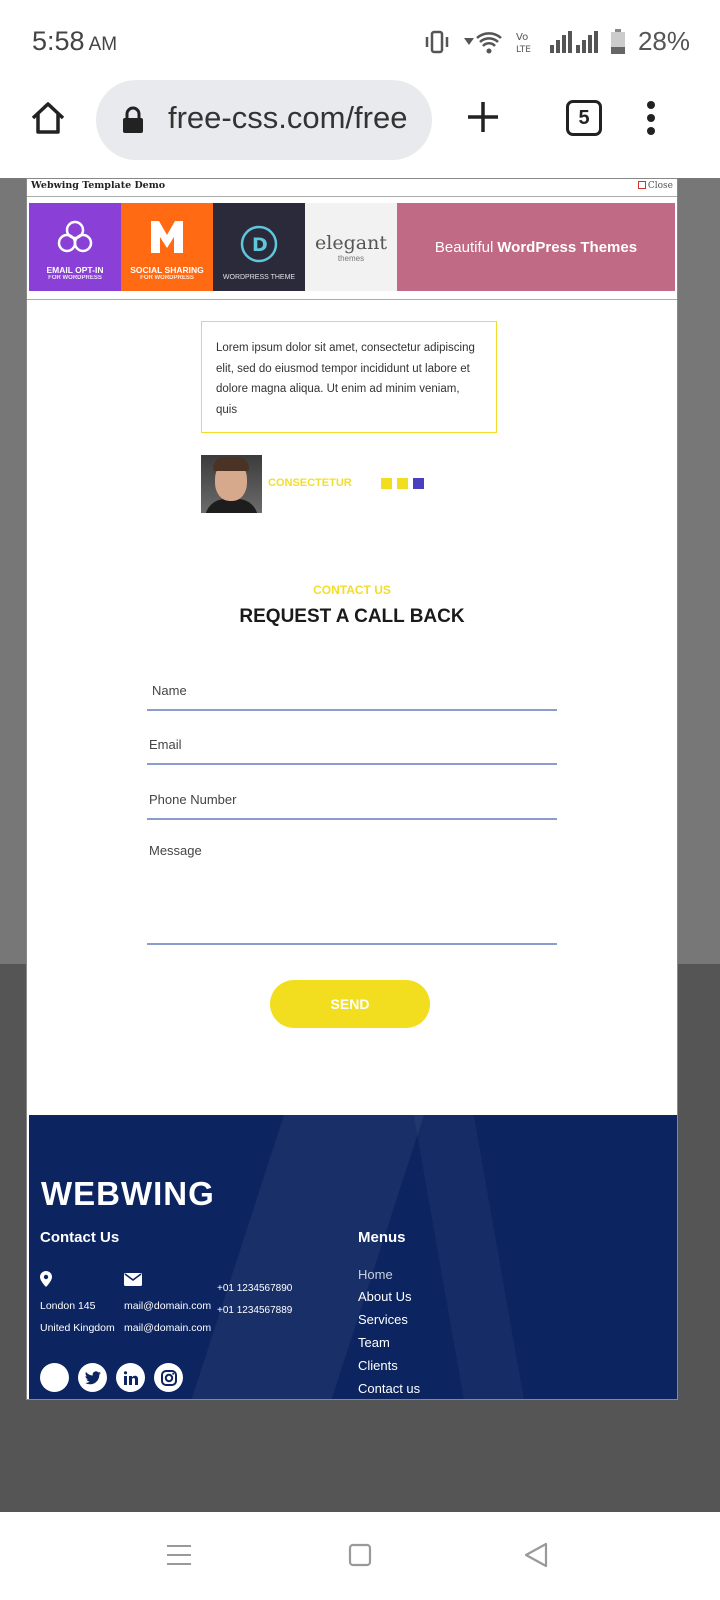 The image size is (720, 1600). I want to click on slider-dot-active, so click(418, 483).